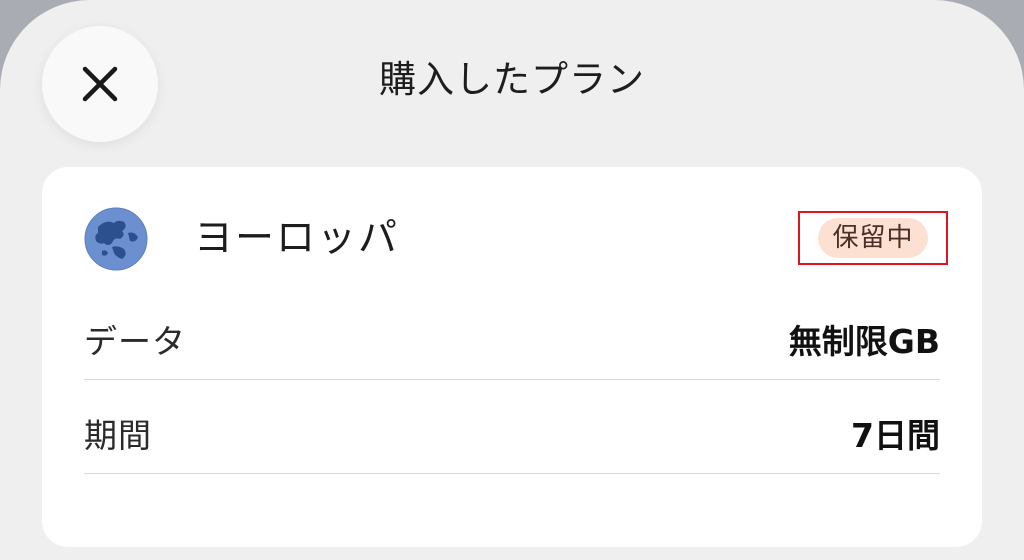  I want to click on status-badge-highlight: 保留中, so click(873, 238).